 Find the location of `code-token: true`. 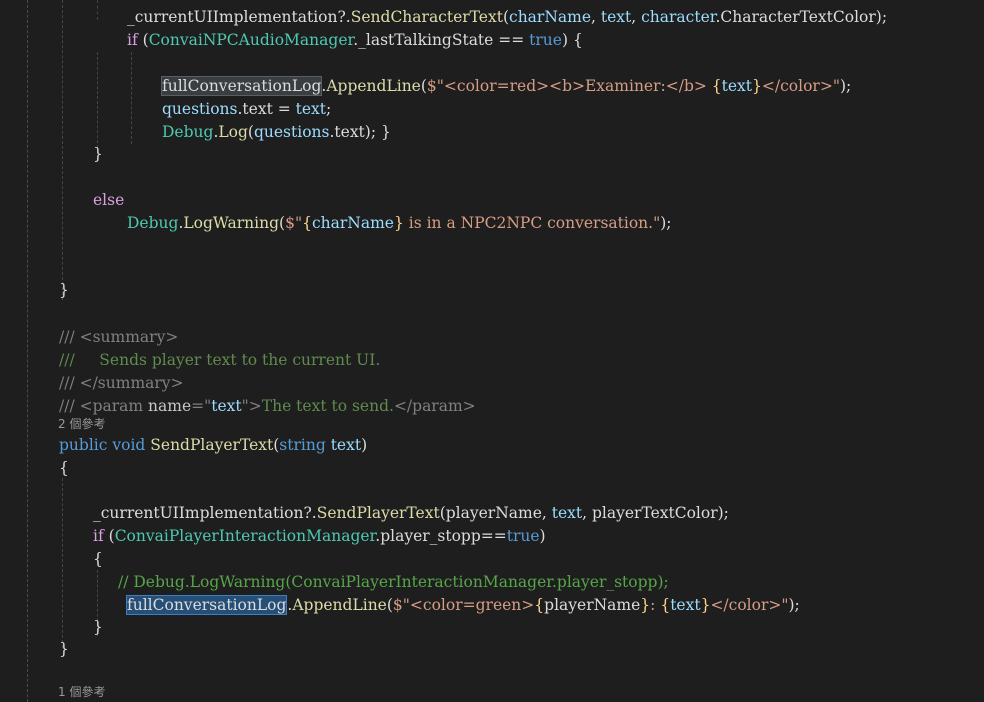

code-token: true is located at coordinates (545, 40).